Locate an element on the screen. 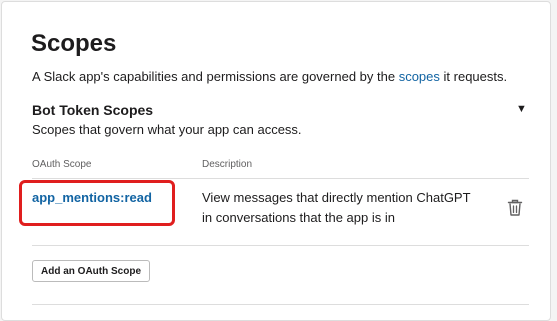 The image size is (557, 321). subtitle-suffix: it requests. is located at coordinates (473, 76).